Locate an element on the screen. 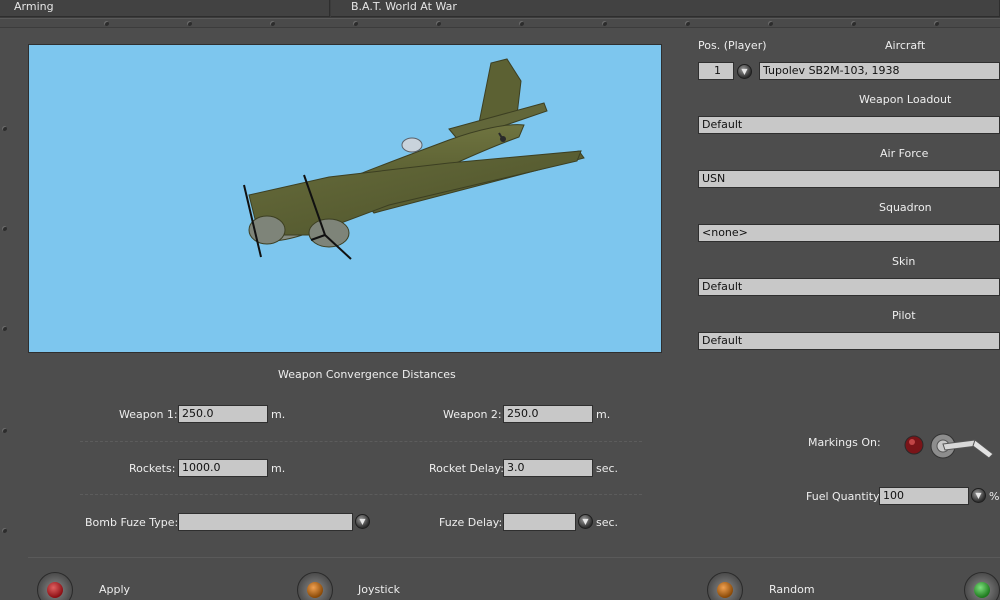 The width and height of the screenshot is (1000, 600). airforce-select: USN is located at coordinates (849, 179).